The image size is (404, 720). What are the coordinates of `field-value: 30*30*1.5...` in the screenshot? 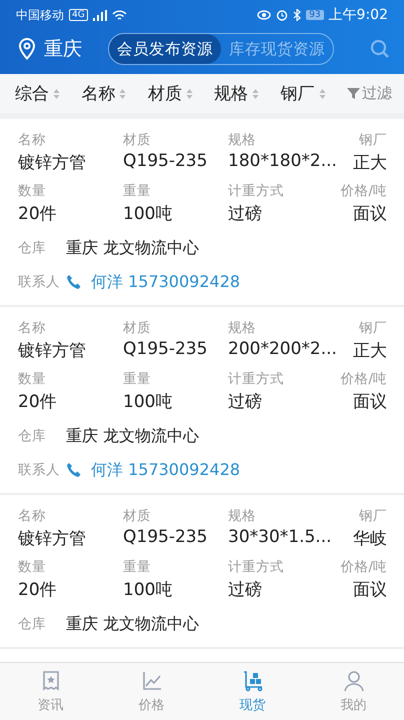 It's located at (280, 537).